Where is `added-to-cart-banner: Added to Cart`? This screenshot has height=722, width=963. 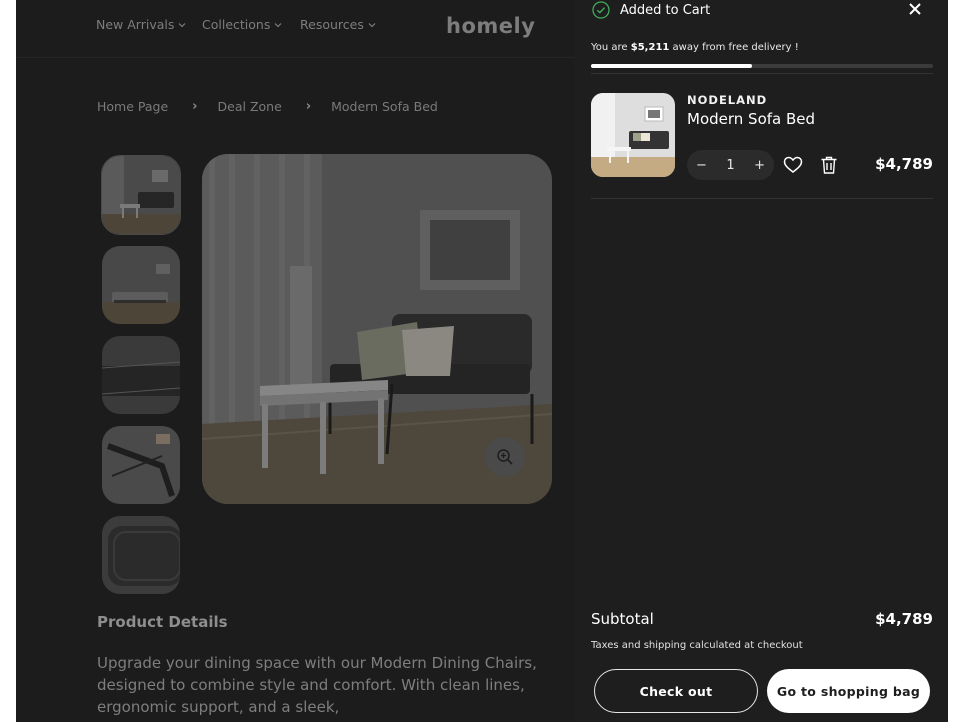
added-to-cart-banner: Added to Cart is located at coordinates (651, 10).